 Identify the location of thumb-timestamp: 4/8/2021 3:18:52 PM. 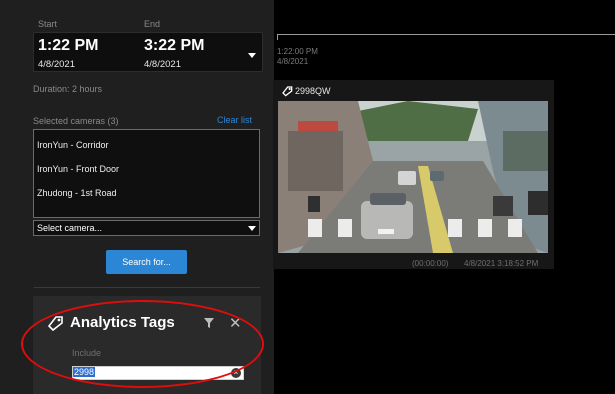
(501, 263).